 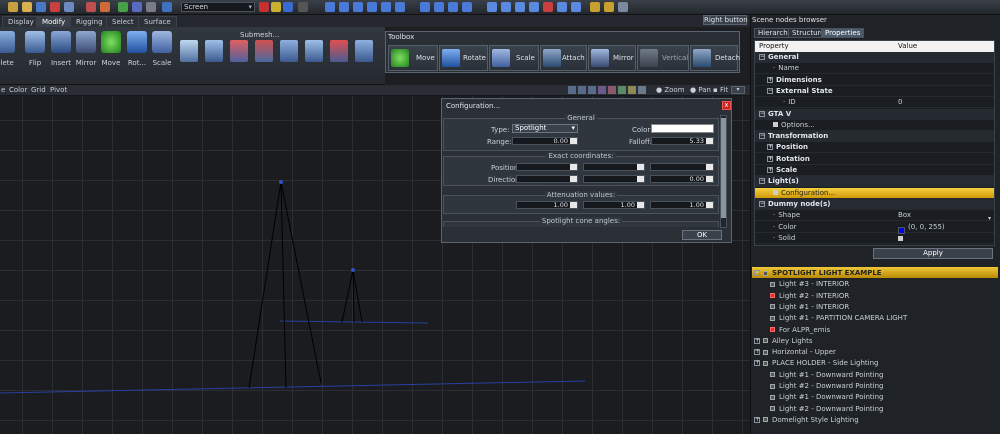 What do you see at coordinates (874, 159) in the screenshot?
I see `property-row: + Rotation` at bounding box center [874, 159].